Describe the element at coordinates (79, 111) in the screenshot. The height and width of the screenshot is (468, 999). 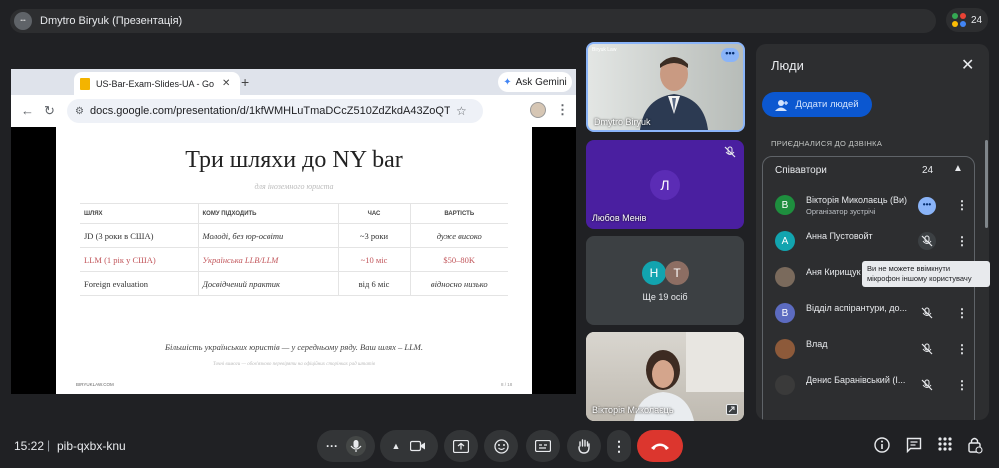
I see `site-info-icon: ⚙` at that location.